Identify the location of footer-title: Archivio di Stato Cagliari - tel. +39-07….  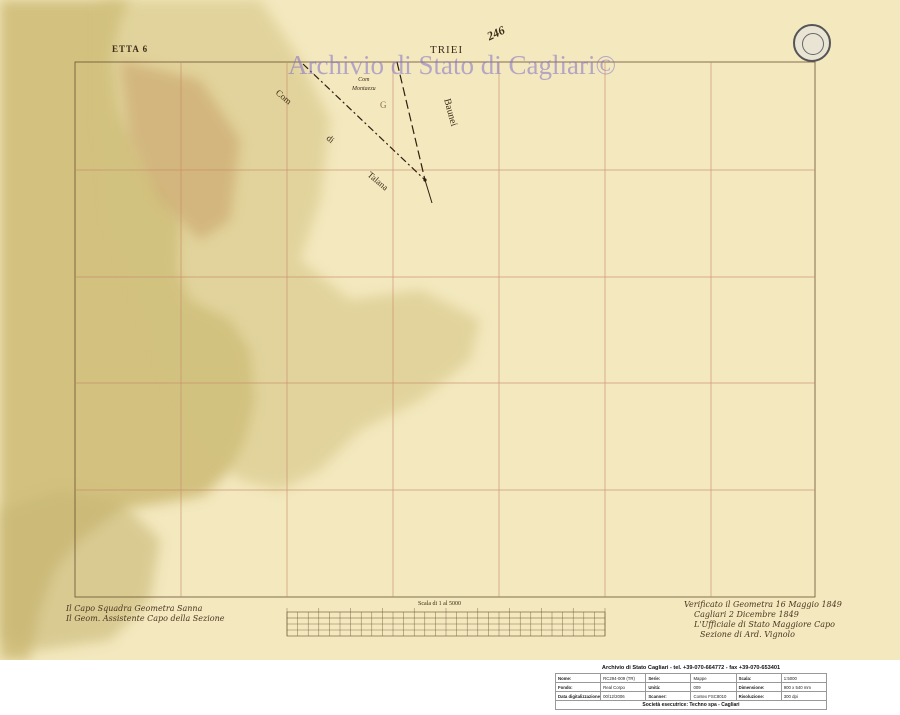
(691, 668).